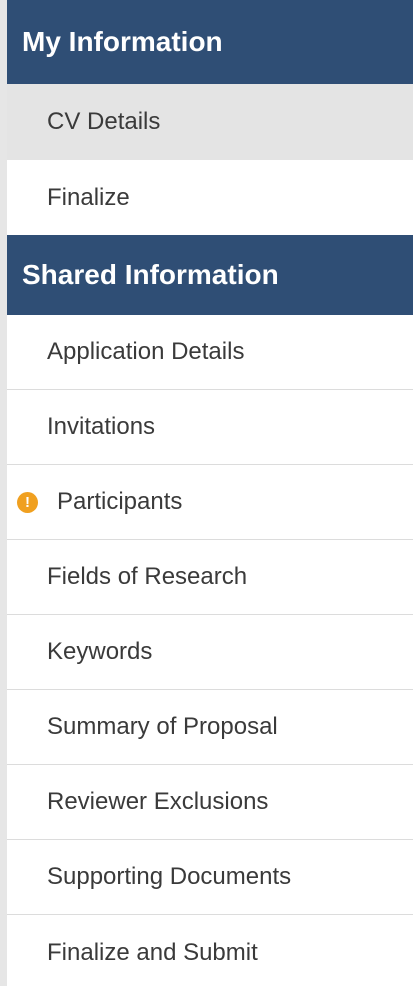 The height and width of the screenshot is (990, 413). I want to click on nav-item-cv-details: CV Details, so click(210, 122).